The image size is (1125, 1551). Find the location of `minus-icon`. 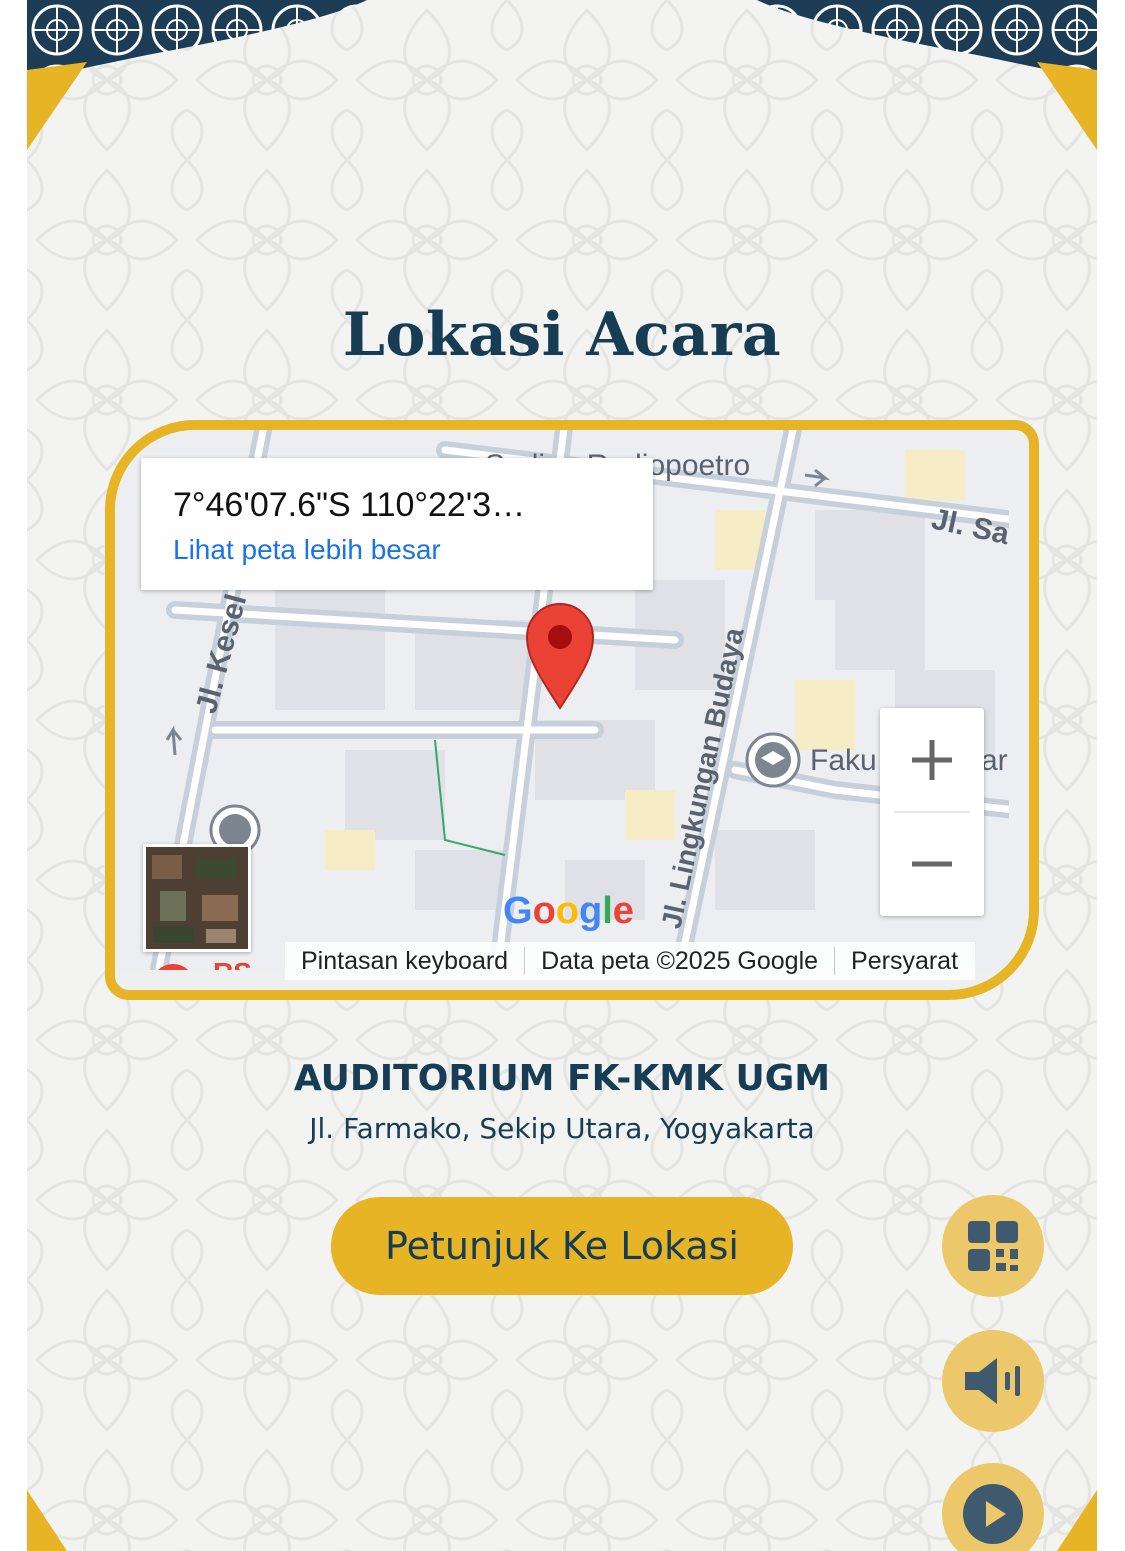

minus-icon is located at coordinates (932, 864).